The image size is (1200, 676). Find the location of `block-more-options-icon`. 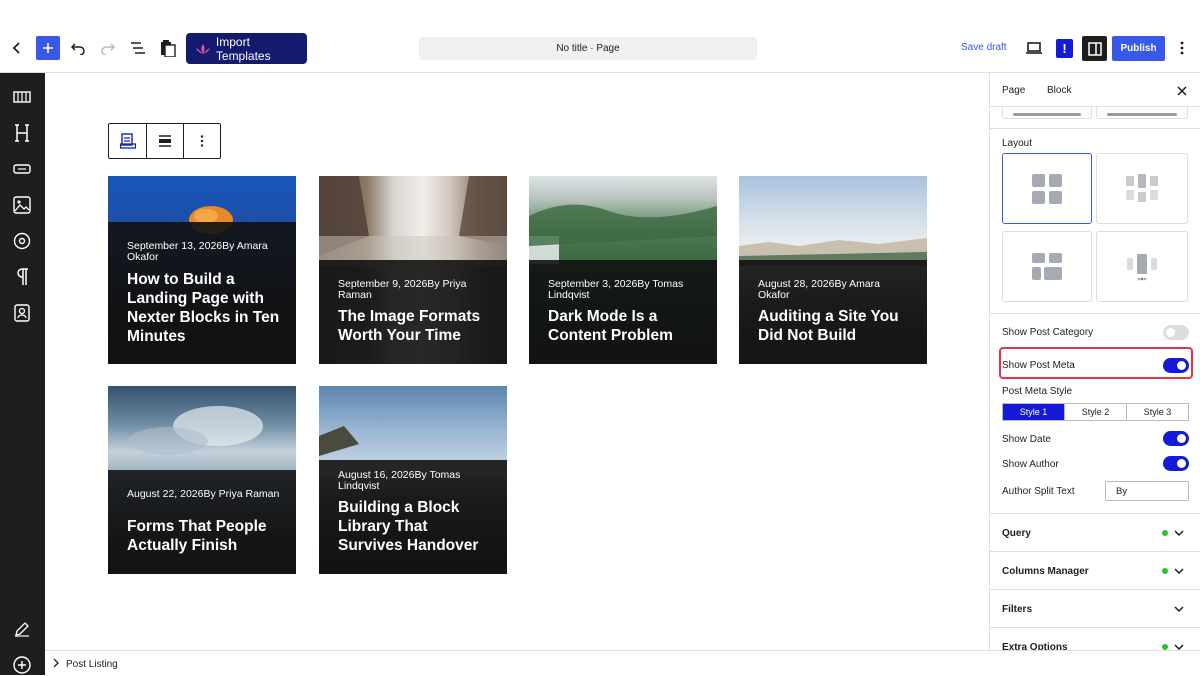

block-more-options-icon is located at coordinates (202, 141).